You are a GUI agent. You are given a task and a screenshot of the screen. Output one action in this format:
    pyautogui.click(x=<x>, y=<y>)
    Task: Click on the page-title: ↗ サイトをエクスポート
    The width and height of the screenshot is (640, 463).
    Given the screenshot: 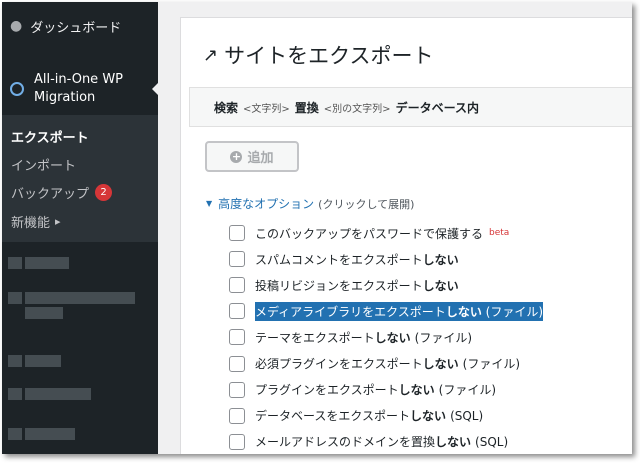 What is the action you would take?
    pyautogui.click(x=318, y=55)
    